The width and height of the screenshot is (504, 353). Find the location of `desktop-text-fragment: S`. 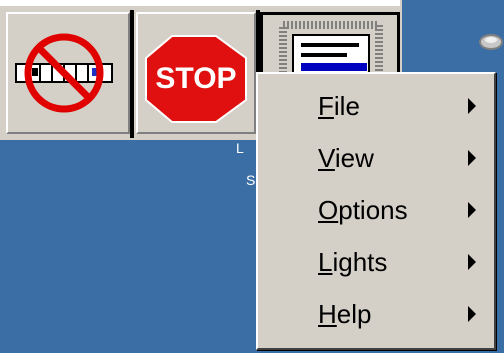

desktop-text-fragment: S is located at coordinates (251, 180).